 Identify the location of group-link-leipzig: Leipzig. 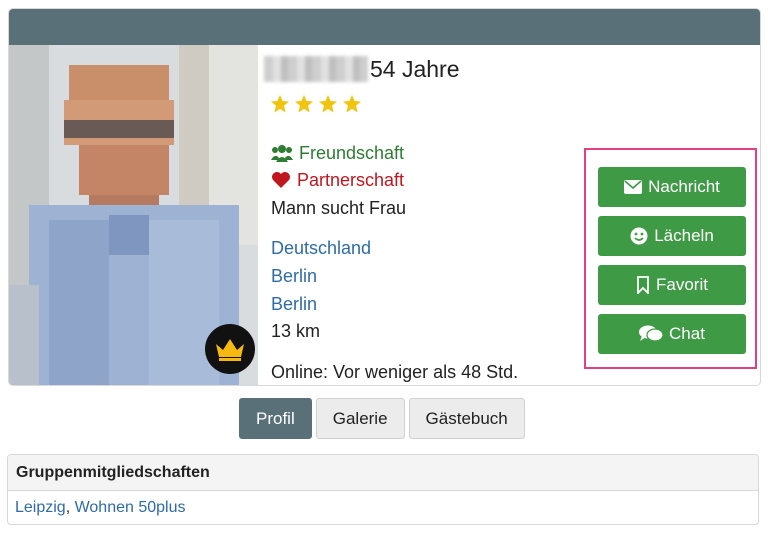
(40, 507).